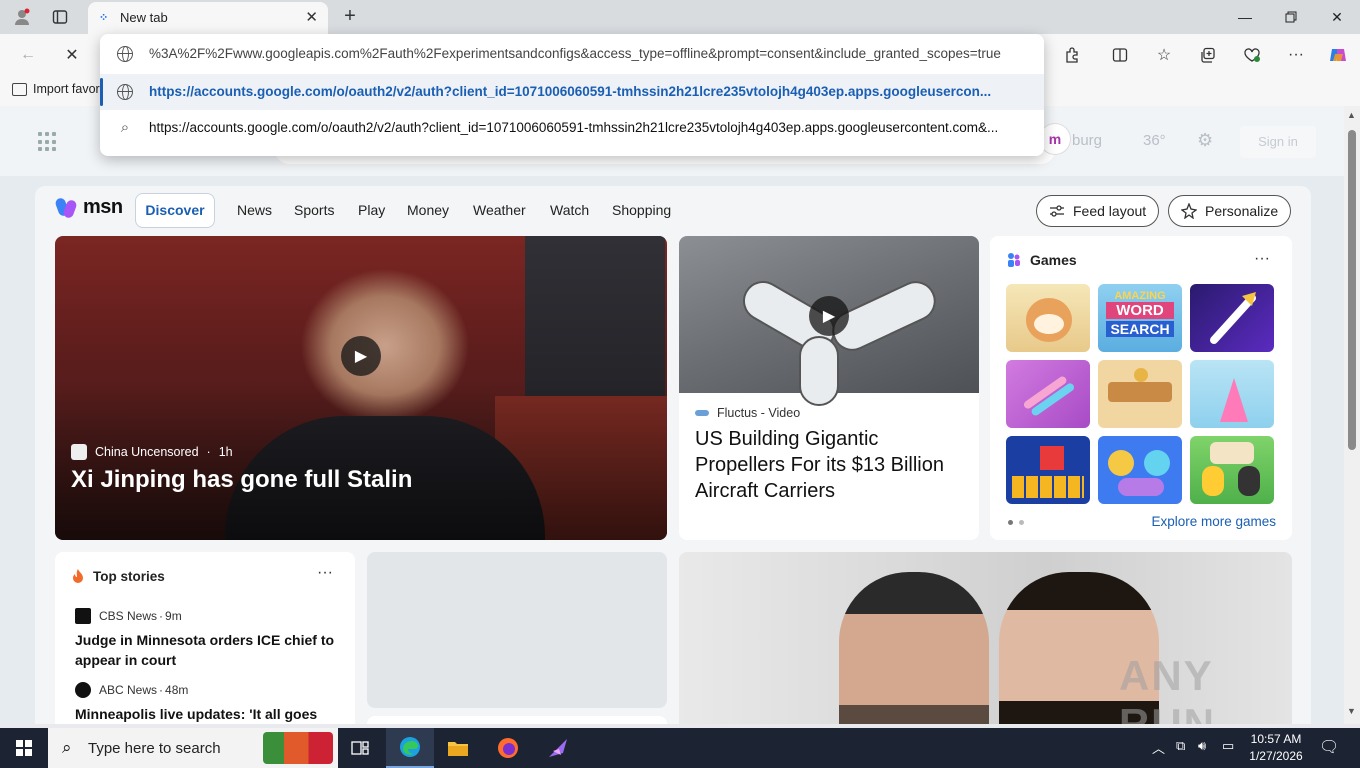 This screenshot has width=1360, height=768. I want to click on cbs-news-logo-icon, so click(83, 616).